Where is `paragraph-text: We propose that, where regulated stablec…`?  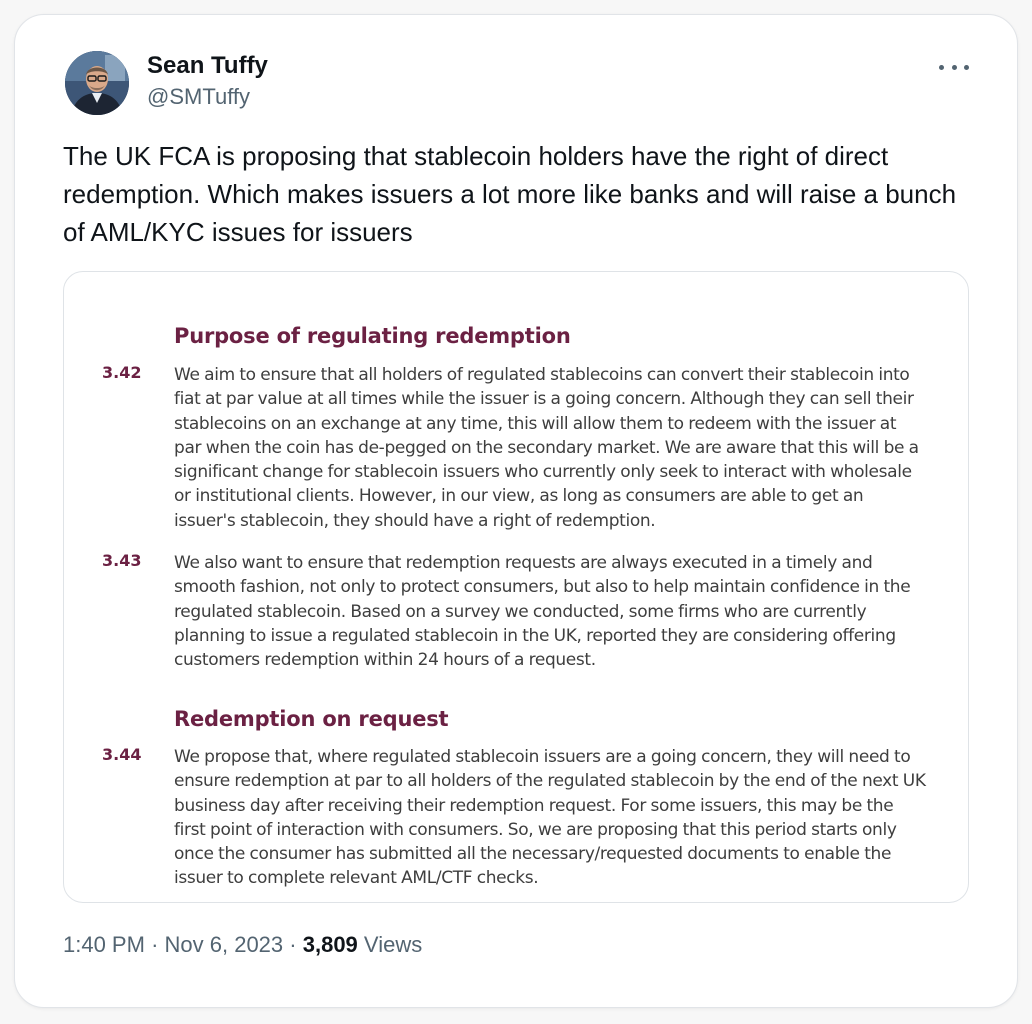 paragraph-text: We propose that, where regulated stablec… is located at coordinates (550, 818).